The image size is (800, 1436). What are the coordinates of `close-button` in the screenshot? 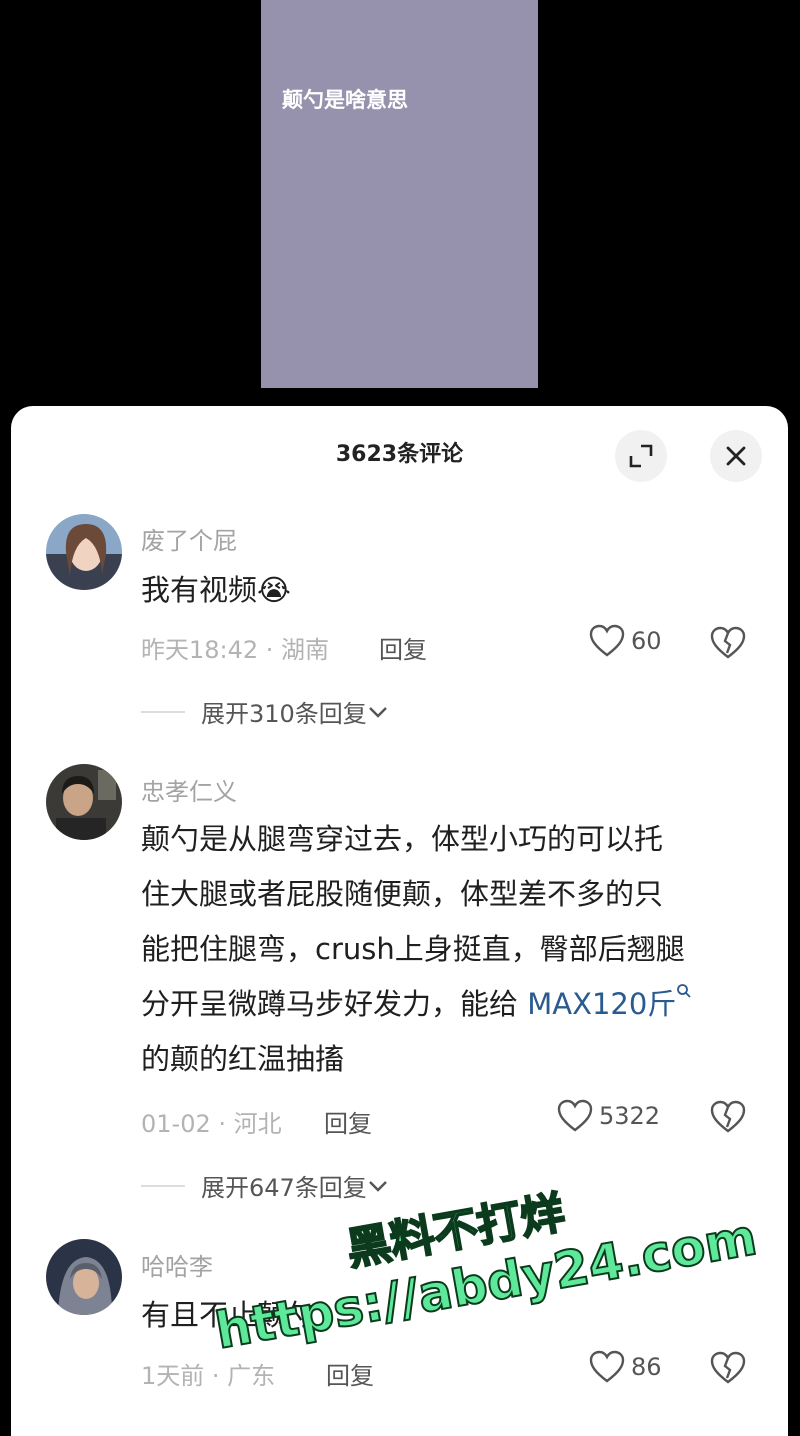 It's located at (736, 456).